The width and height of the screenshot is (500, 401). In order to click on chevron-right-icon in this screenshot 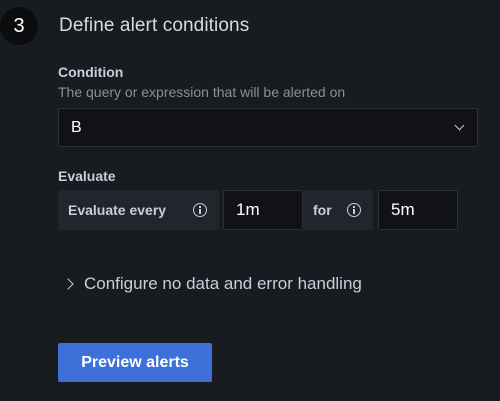, I will do `click(68, 284)`.